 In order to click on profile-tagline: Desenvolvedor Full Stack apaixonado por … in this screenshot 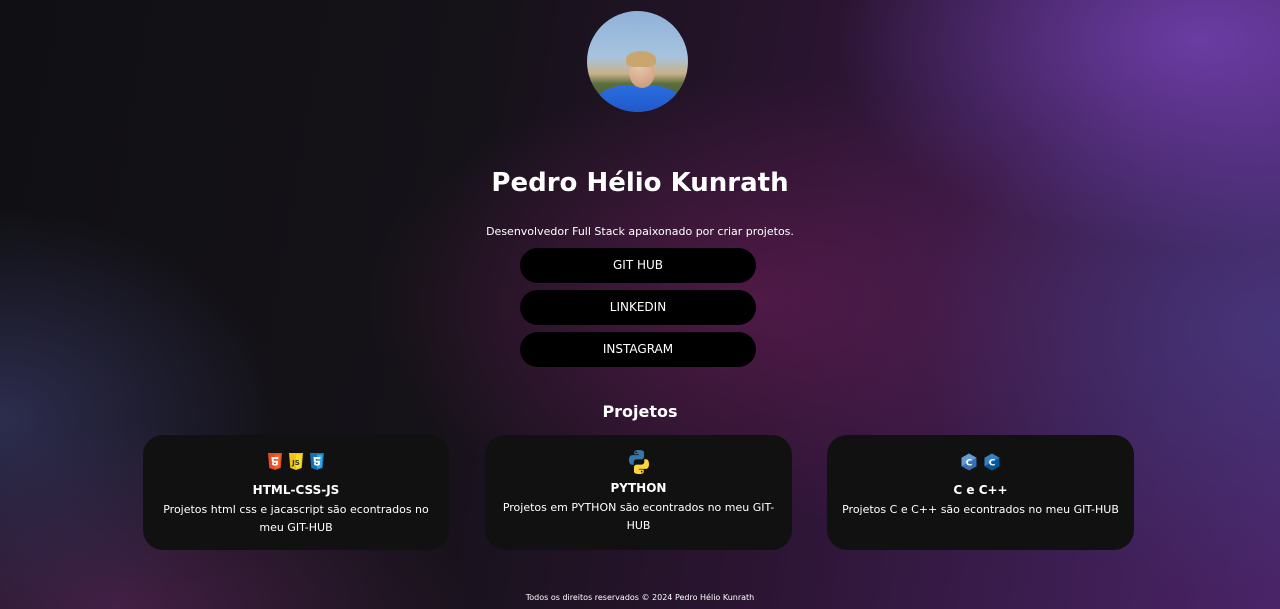, I will do `click(640, 231)`.